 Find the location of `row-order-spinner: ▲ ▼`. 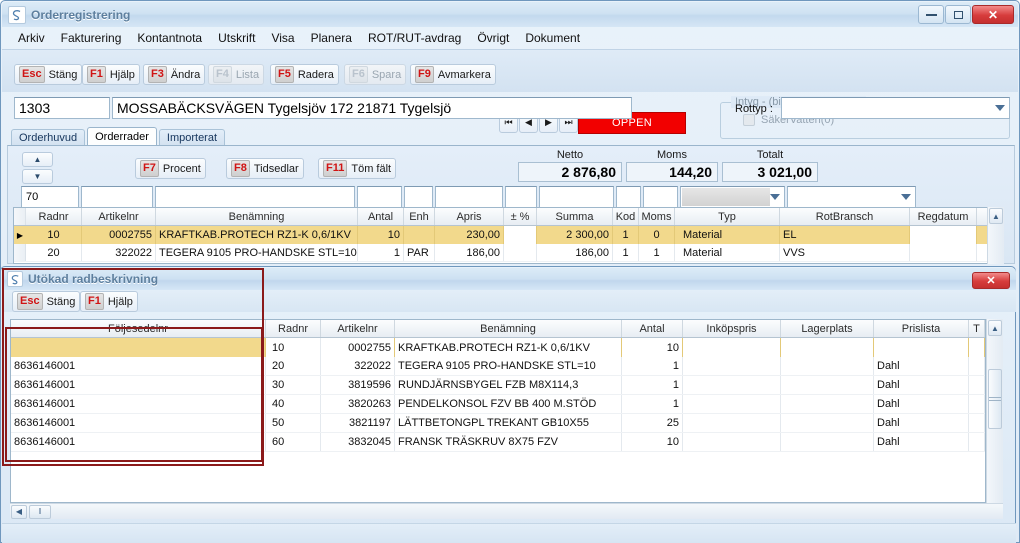

row-order-spinner: ▲ ▼ is located at coordinates (37, 168).